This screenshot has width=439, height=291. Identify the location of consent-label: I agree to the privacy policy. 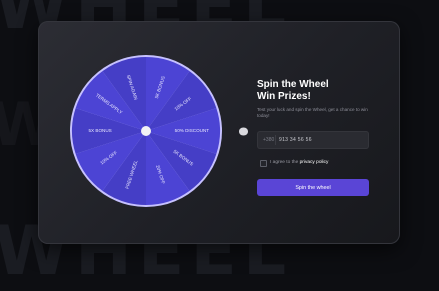
(299, 162).